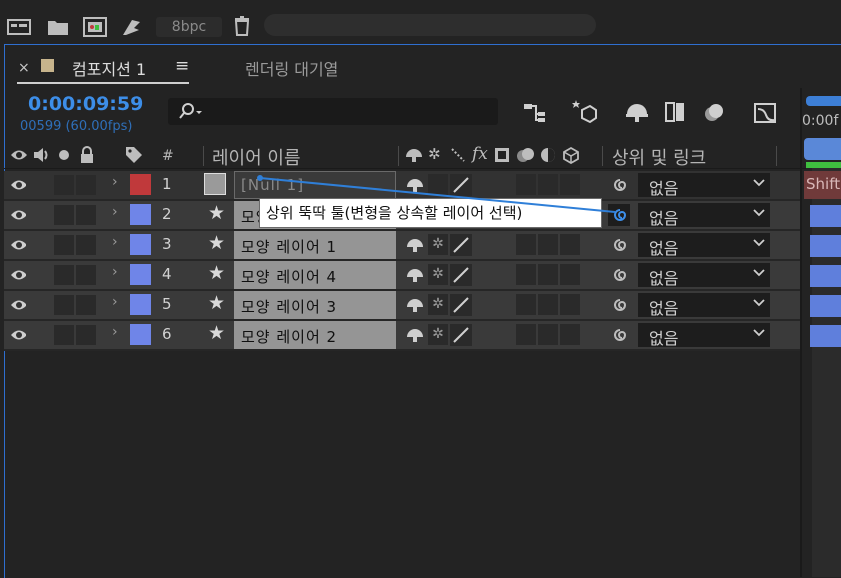  Describe the element at coordinates (414, 155) in the screenshot. I see `shy-column-icon` at that location.